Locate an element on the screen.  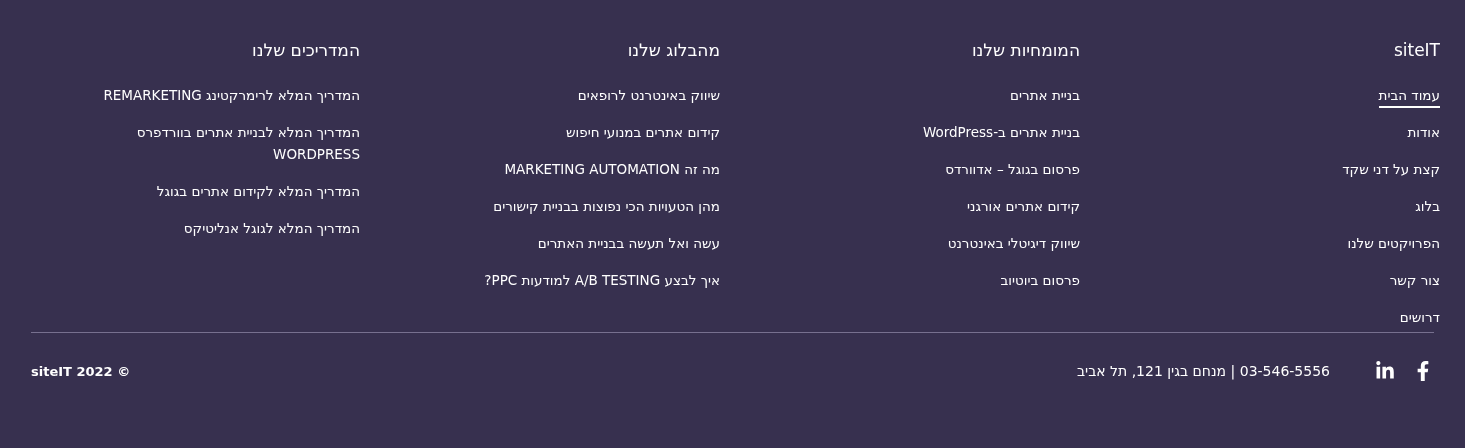
footer-link: מה זה MARKETING AUTOMATION is located at coordinates (612, 170).